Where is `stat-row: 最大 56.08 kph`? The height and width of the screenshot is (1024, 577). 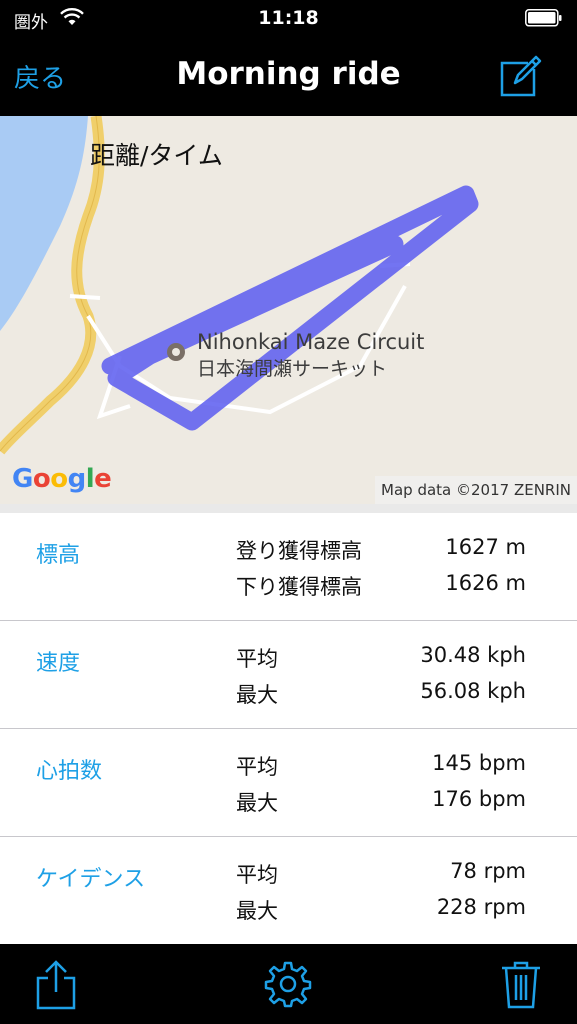
stat-row: 最大 56.08 kph is located at coordinates (381, 697).